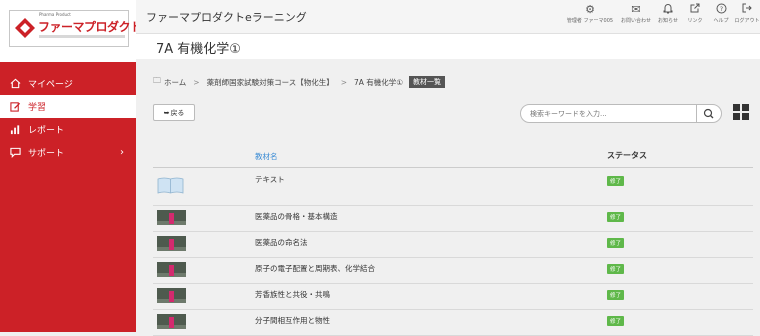 Image resolution: width=760 pixels, height=336 pixels. Describe the element at coordinates (721, 21) in the screenshot. I see `help-label: ヘルプ` at that location.